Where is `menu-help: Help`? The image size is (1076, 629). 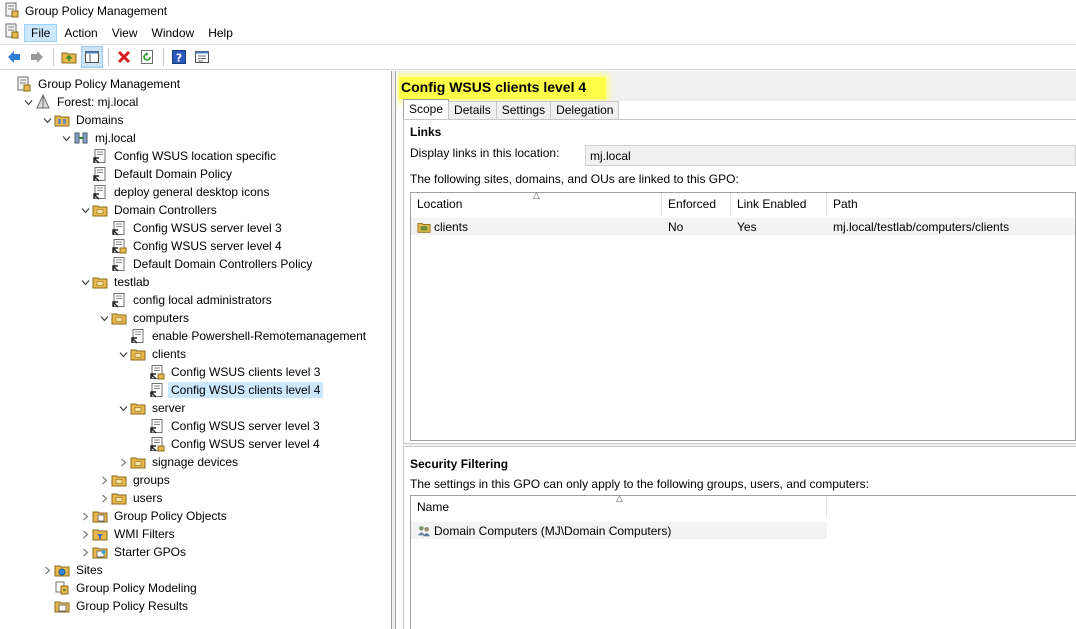 menu-help: Help is located at coordinates (220, 33).